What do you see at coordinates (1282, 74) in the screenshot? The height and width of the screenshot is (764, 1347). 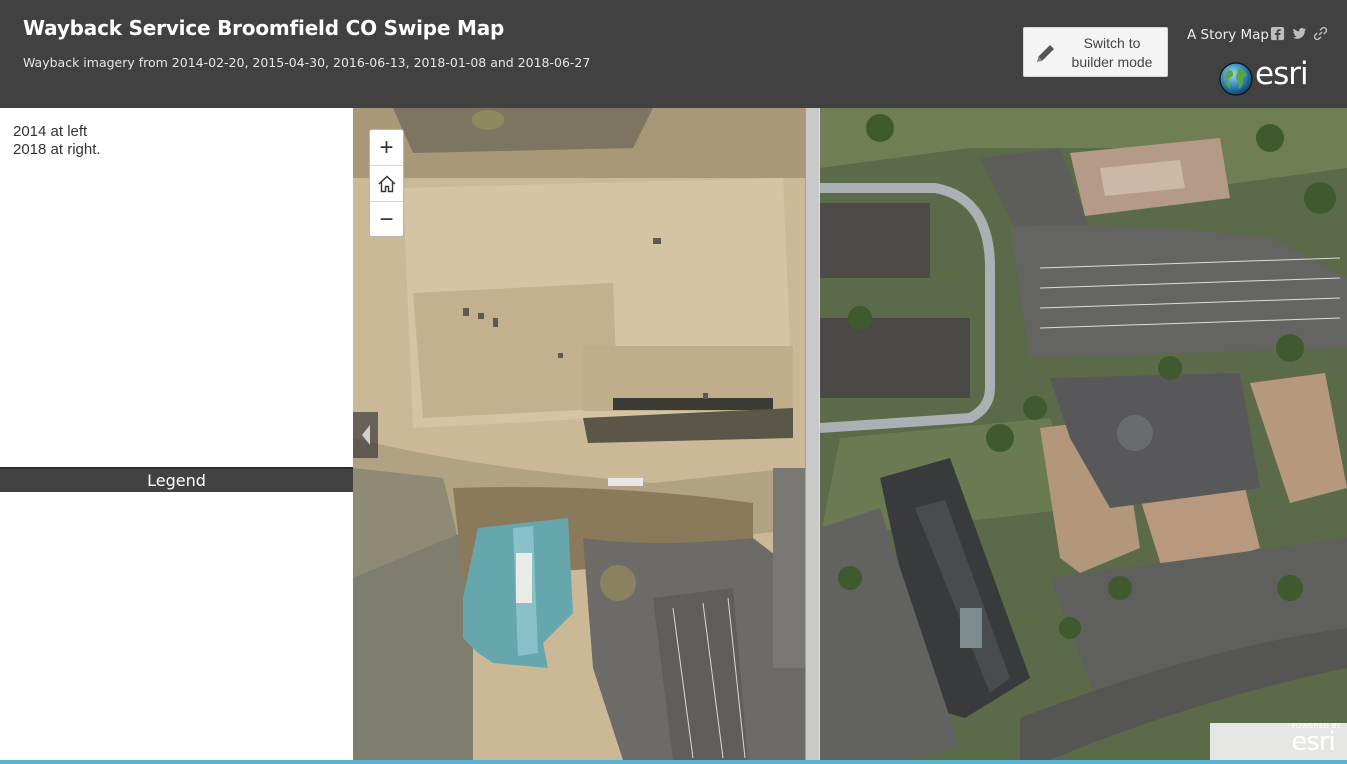 I see `esri-wordmark: esri` at bounding box center [1282, 74].